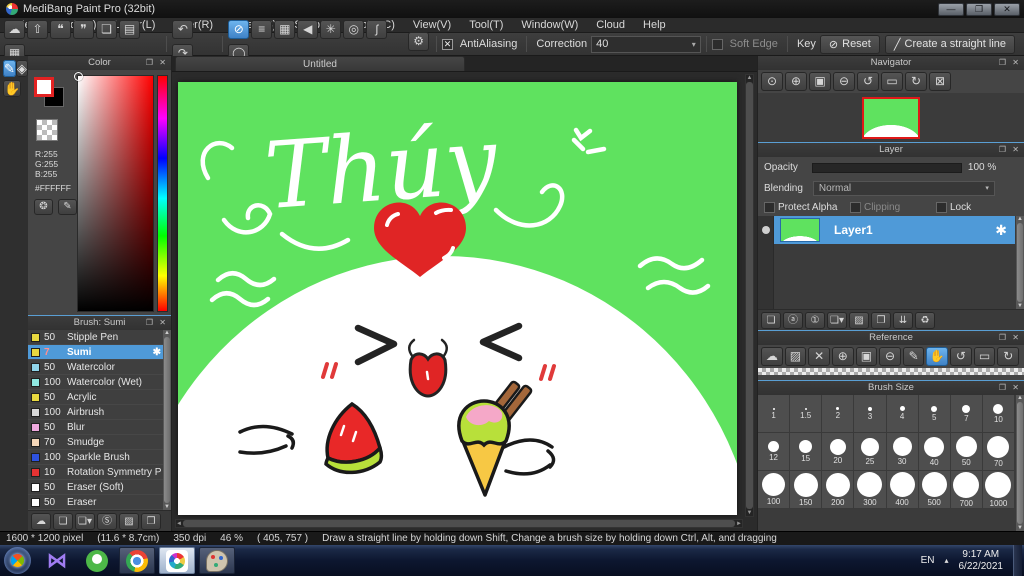 Image resolution: width=1024 pixels, height=576 pixels. What do you see at coordinates (1020, 262) in the screenshot?
I see `layer-list-scrollbar: ▲ ▼` at bounding box center [1020, 262].